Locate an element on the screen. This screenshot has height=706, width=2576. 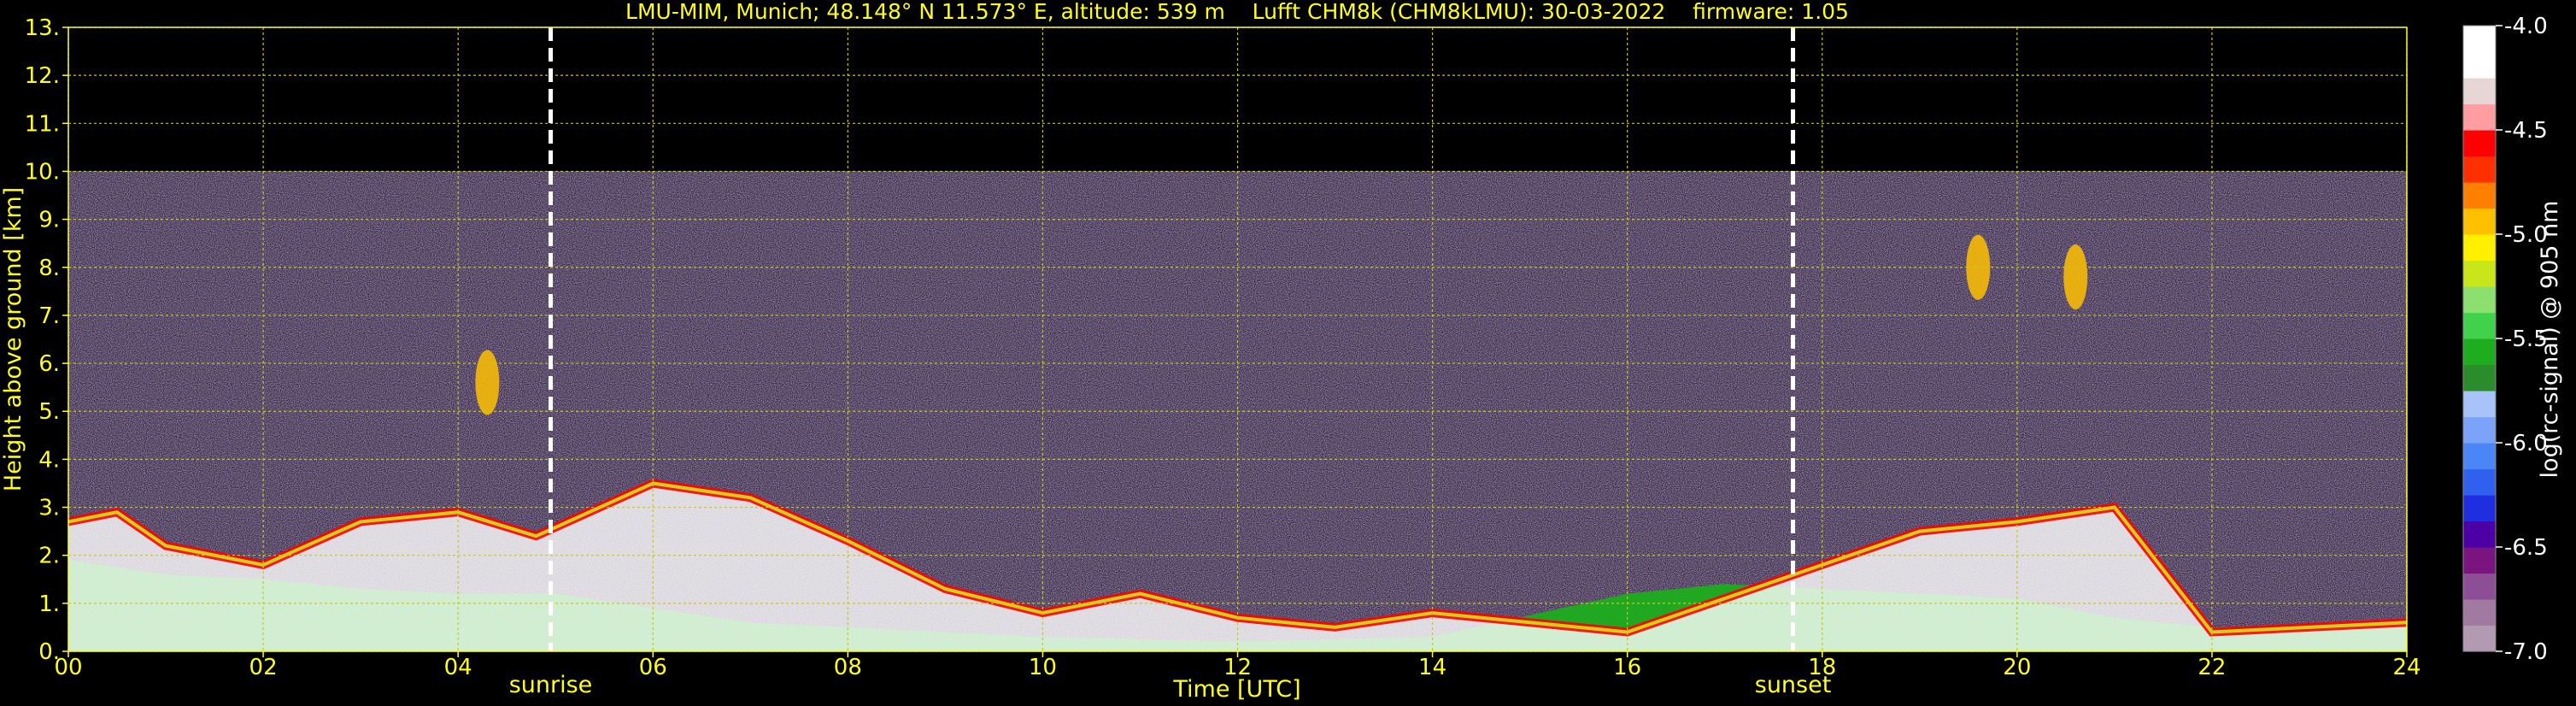
y-tick-label-4: 4. is located at coordinates (49, 460).